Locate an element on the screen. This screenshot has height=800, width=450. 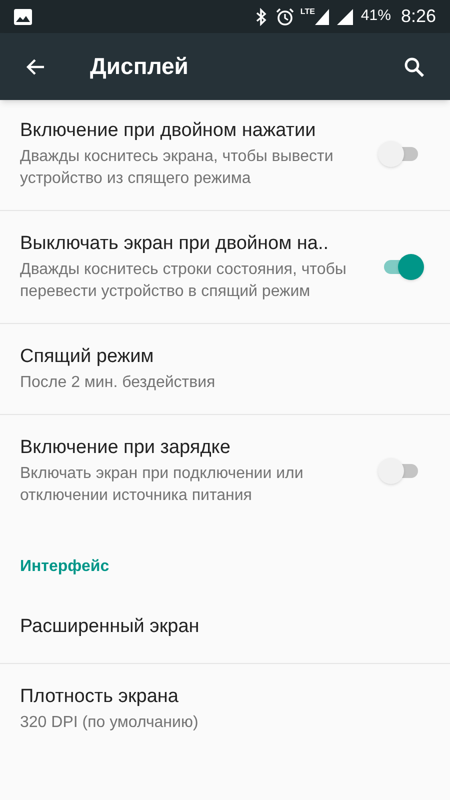
setting-title: Спящий режим is located at coordinates (87, 357).